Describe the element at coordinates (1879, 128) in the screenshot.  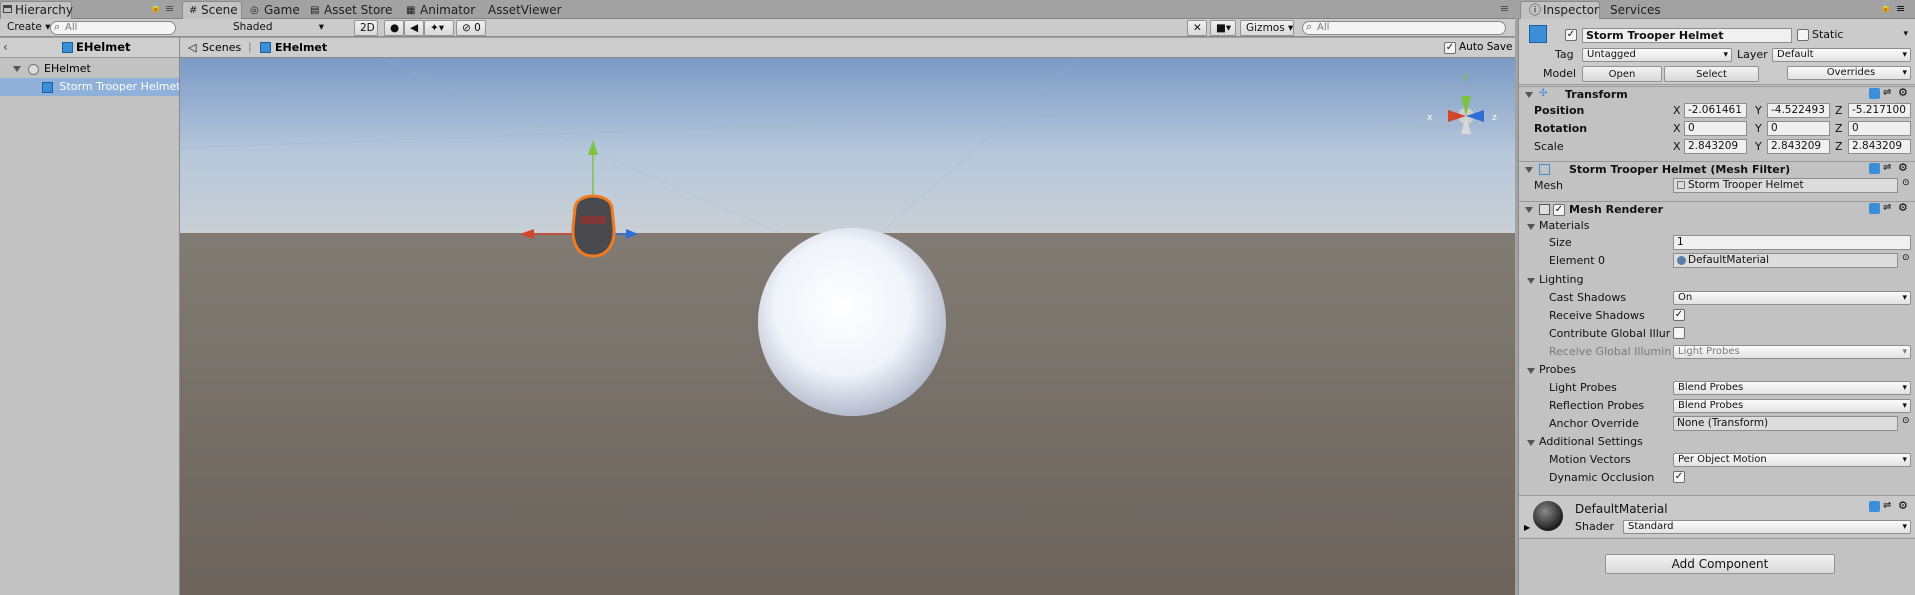
I see `rotation-z-field: 0` at that location.